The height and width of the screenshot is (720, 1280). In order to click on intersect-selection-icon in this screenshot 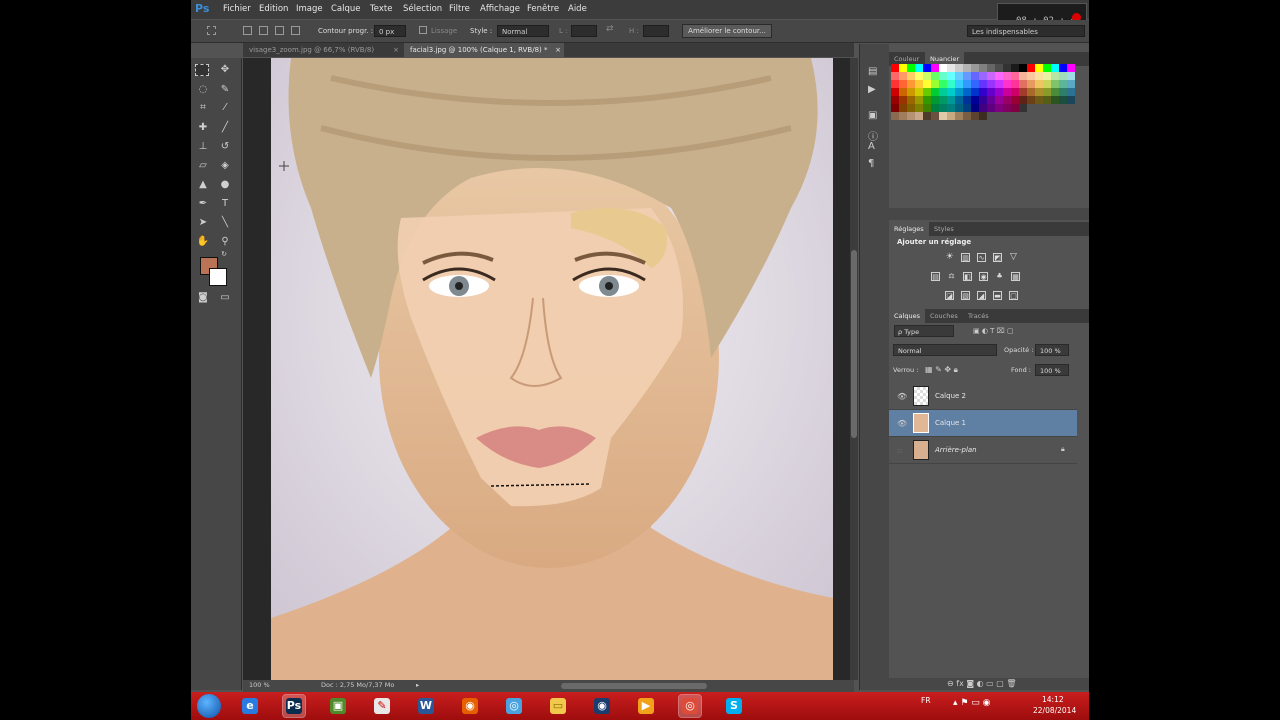, I will do `click(295, 30)`.